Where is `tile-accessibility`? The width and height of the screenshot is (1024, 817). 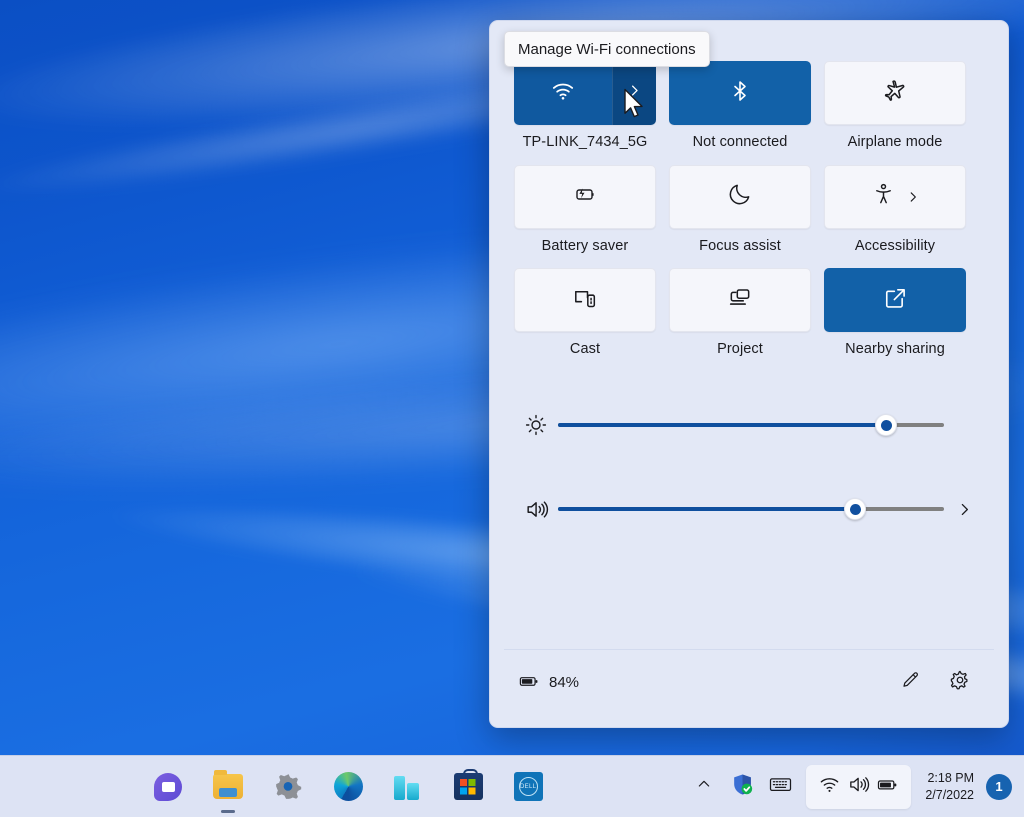
tile-accessibility is located at coordinates (895, 196).